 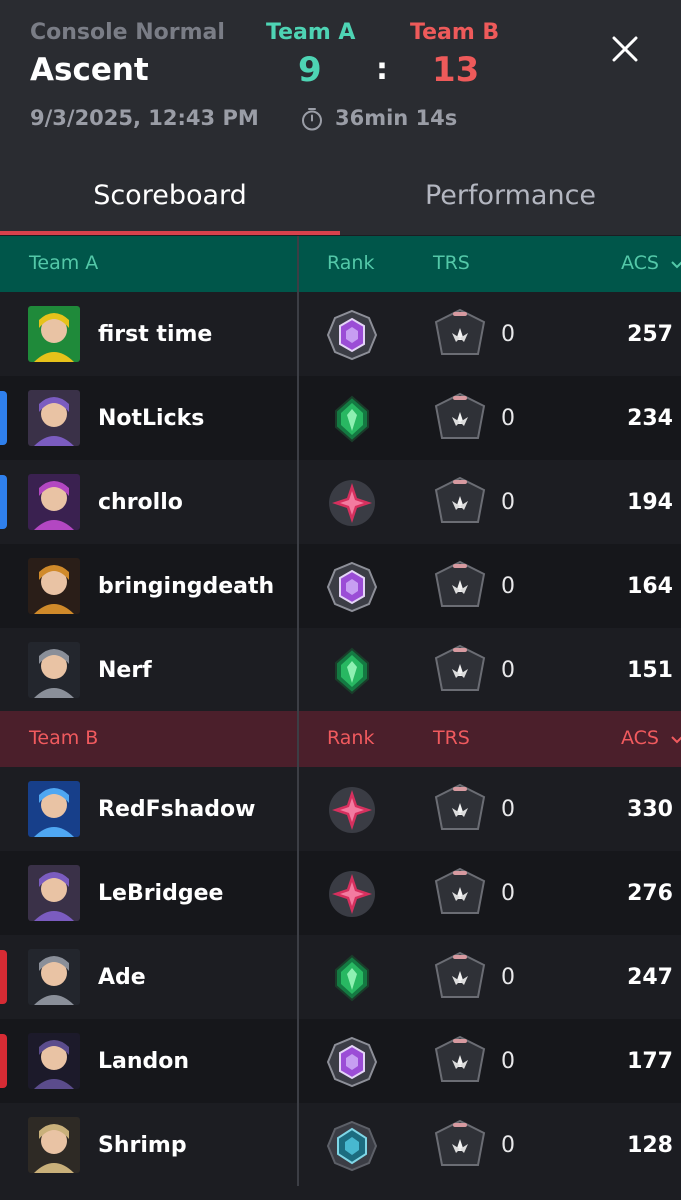 I want to click on tab-scoreboard: Scoreboard, so click(x=170, y=195).